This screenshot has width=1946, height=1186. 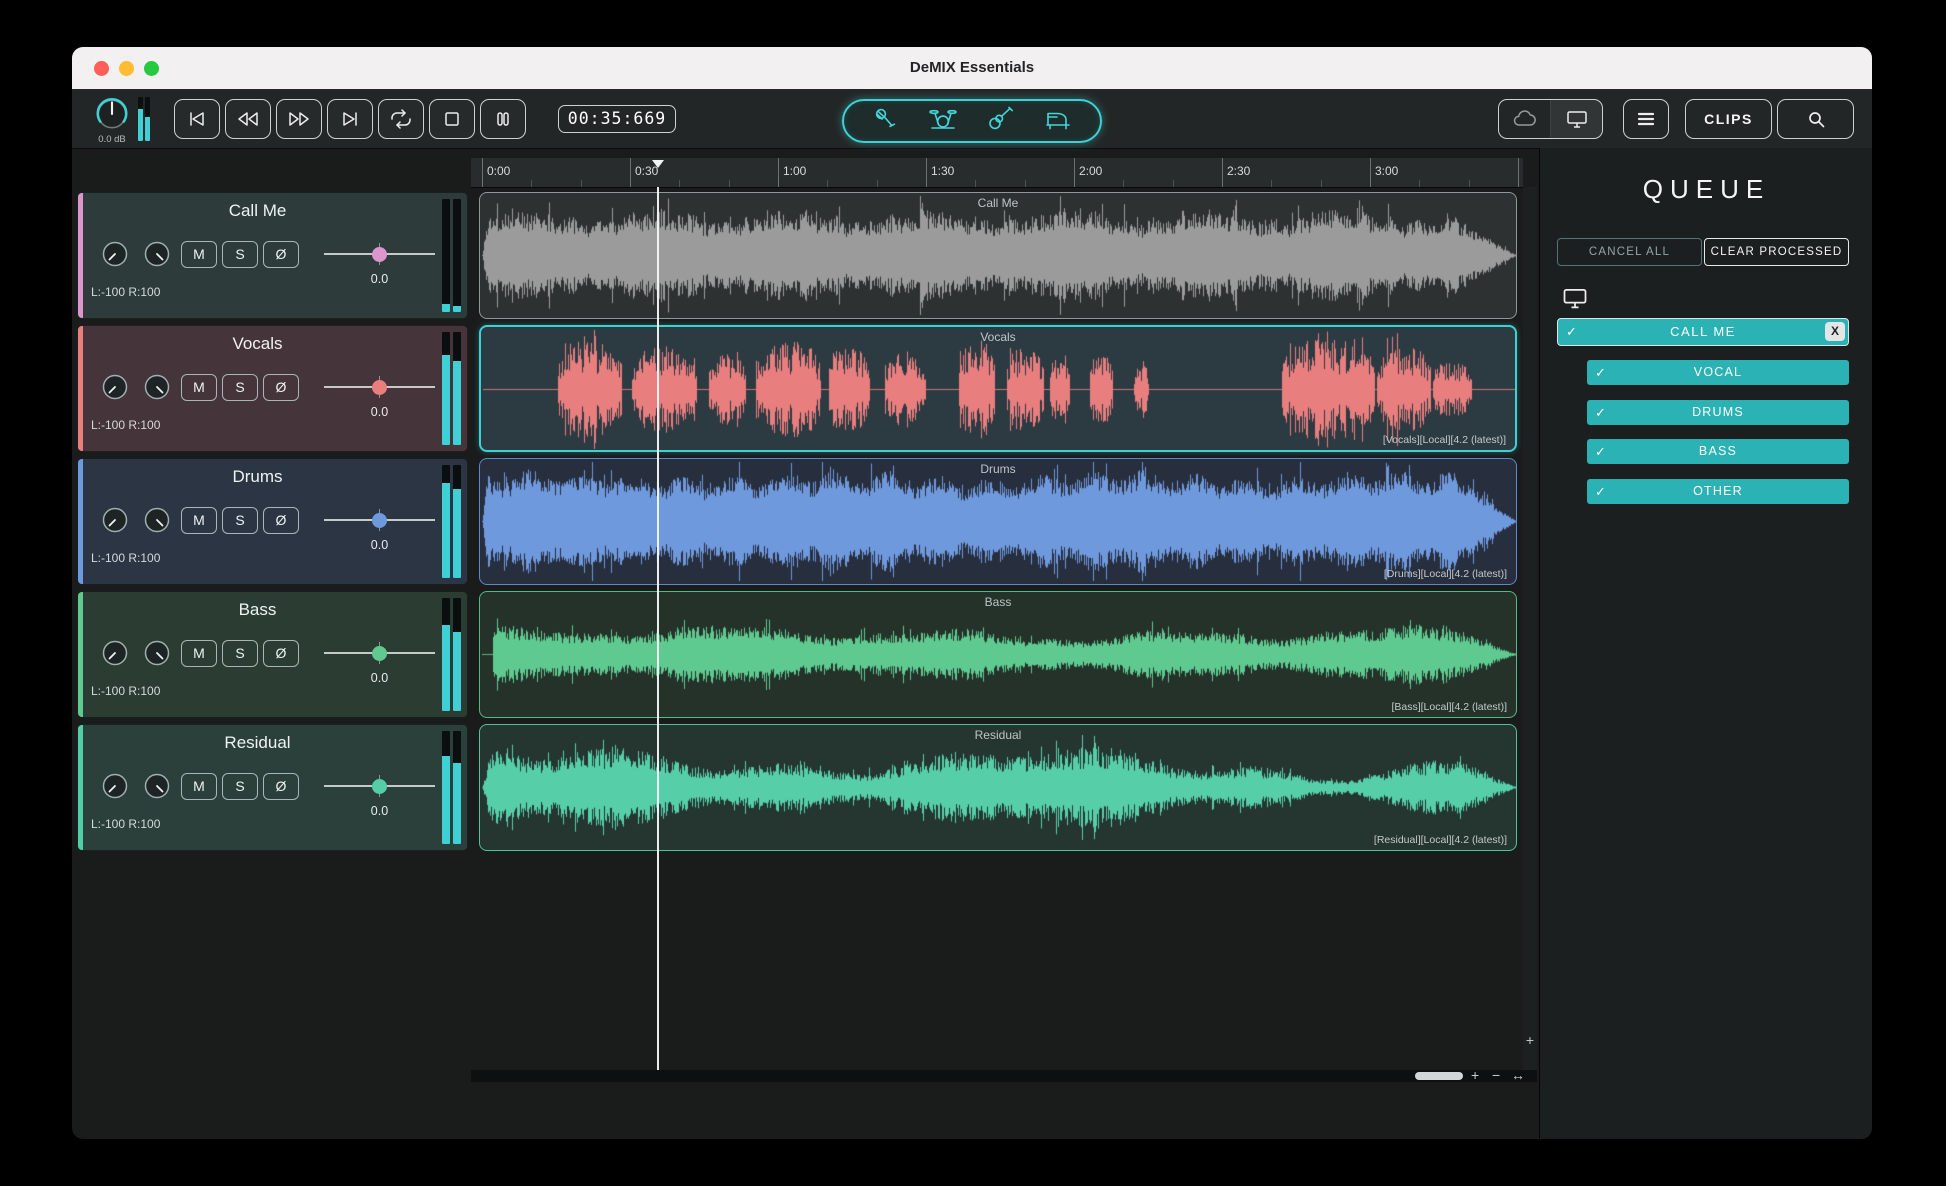 I want to click on rewind-button, so click(x=248, y=119).